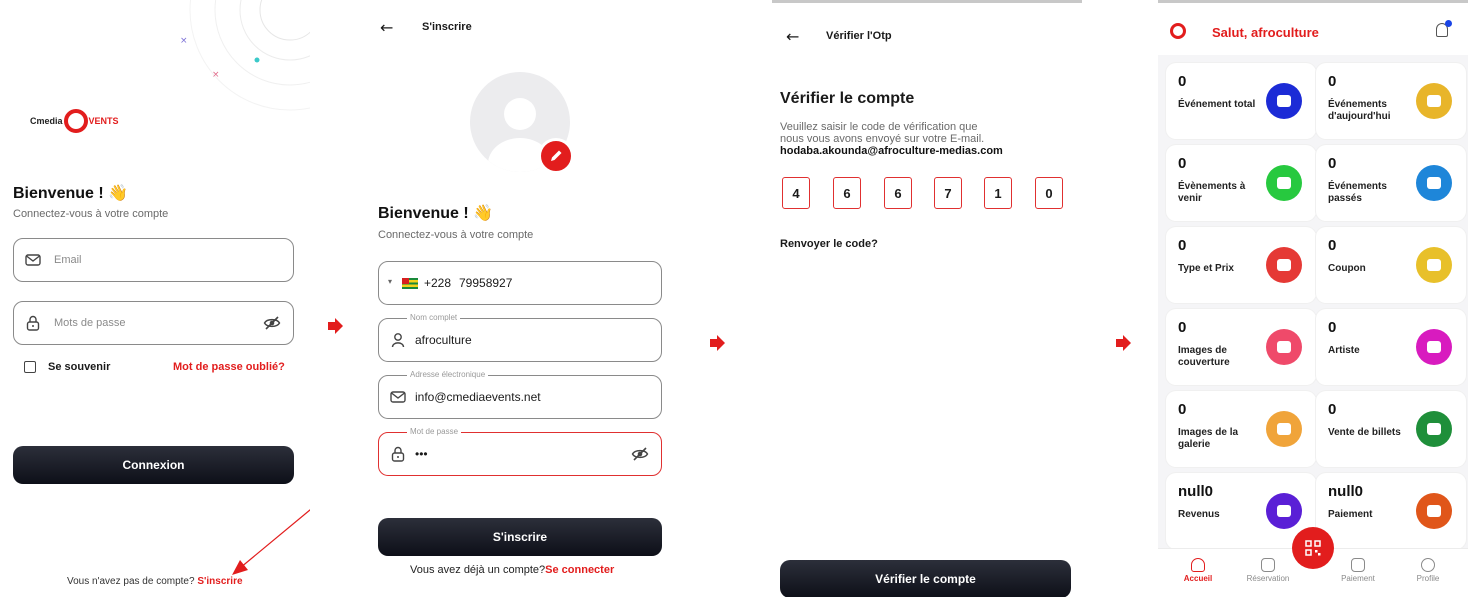 Image resolution: width=1472 pixels, height=597 pixels. I want to click on otp-digit-3: 6, so click(898, 193).